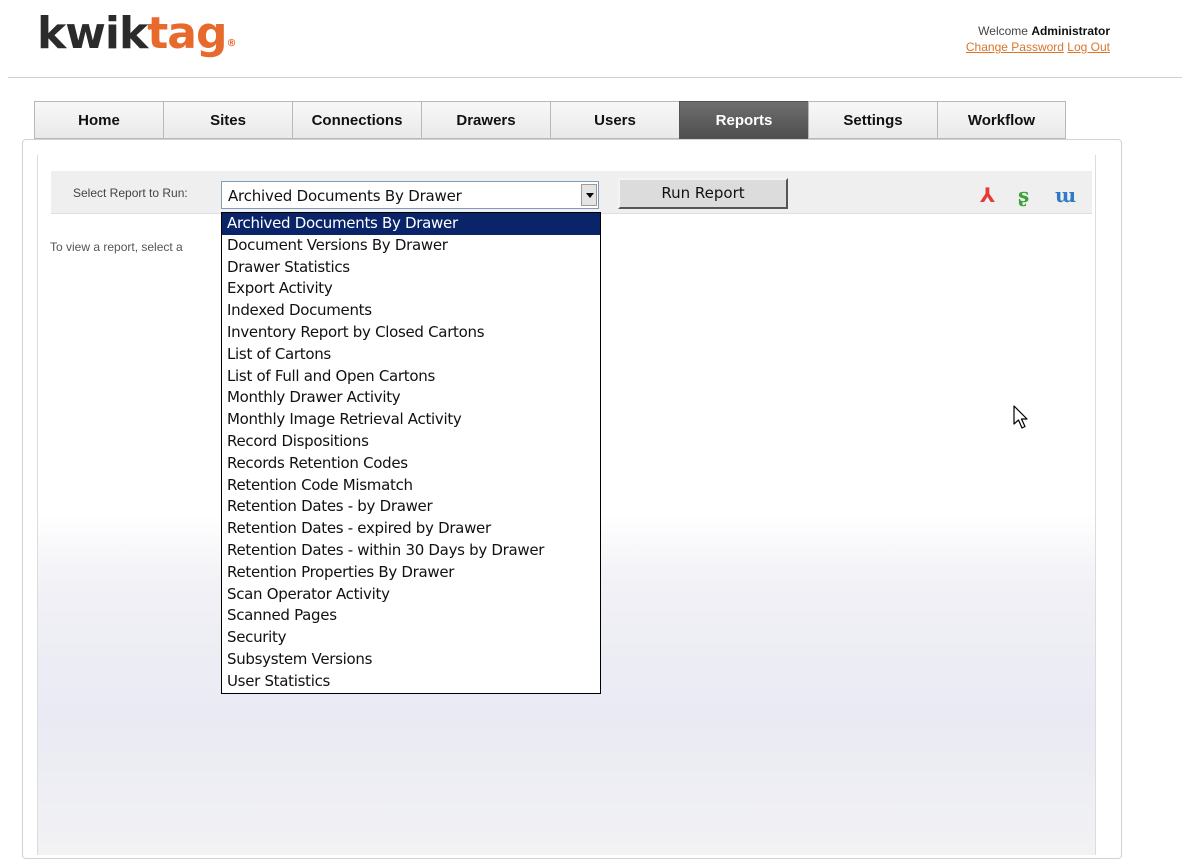  I want to click on tab-workflow: Workflow, so click(1001, 120).